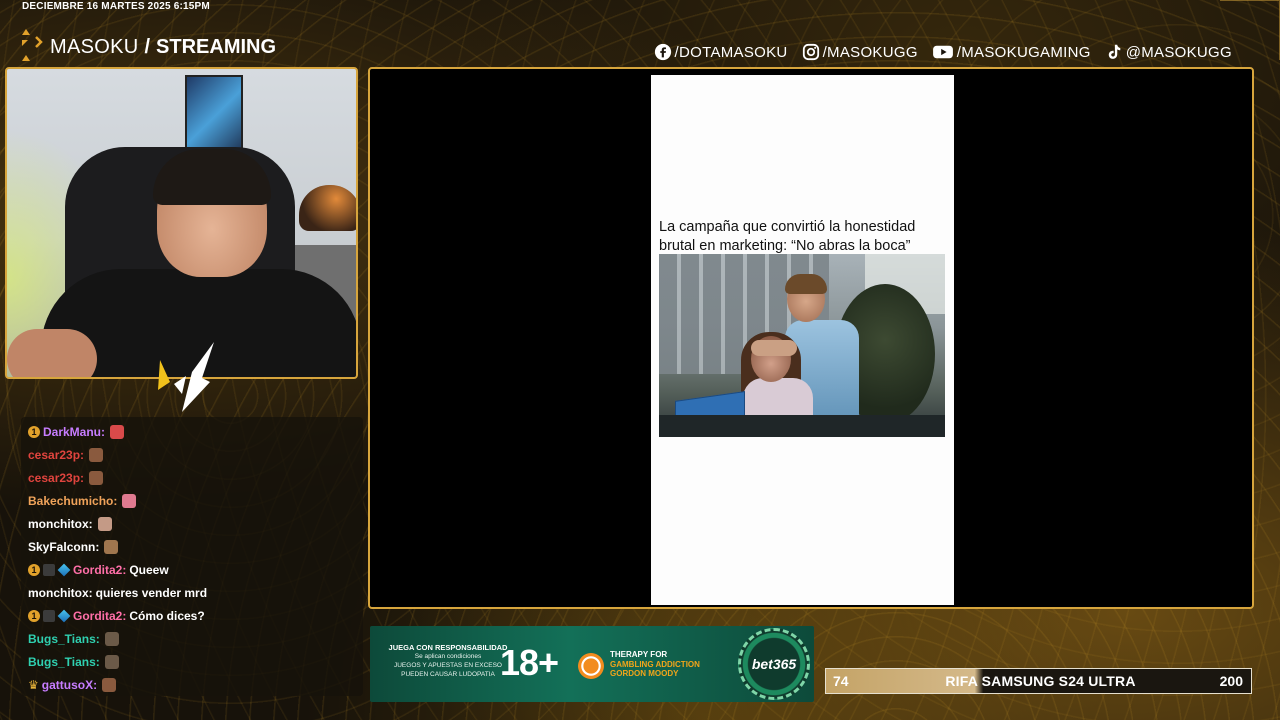  Describe the element at coordinates (167, 615) in the screenshot. I see `chat-message-text: Cómo dices?` at that location.